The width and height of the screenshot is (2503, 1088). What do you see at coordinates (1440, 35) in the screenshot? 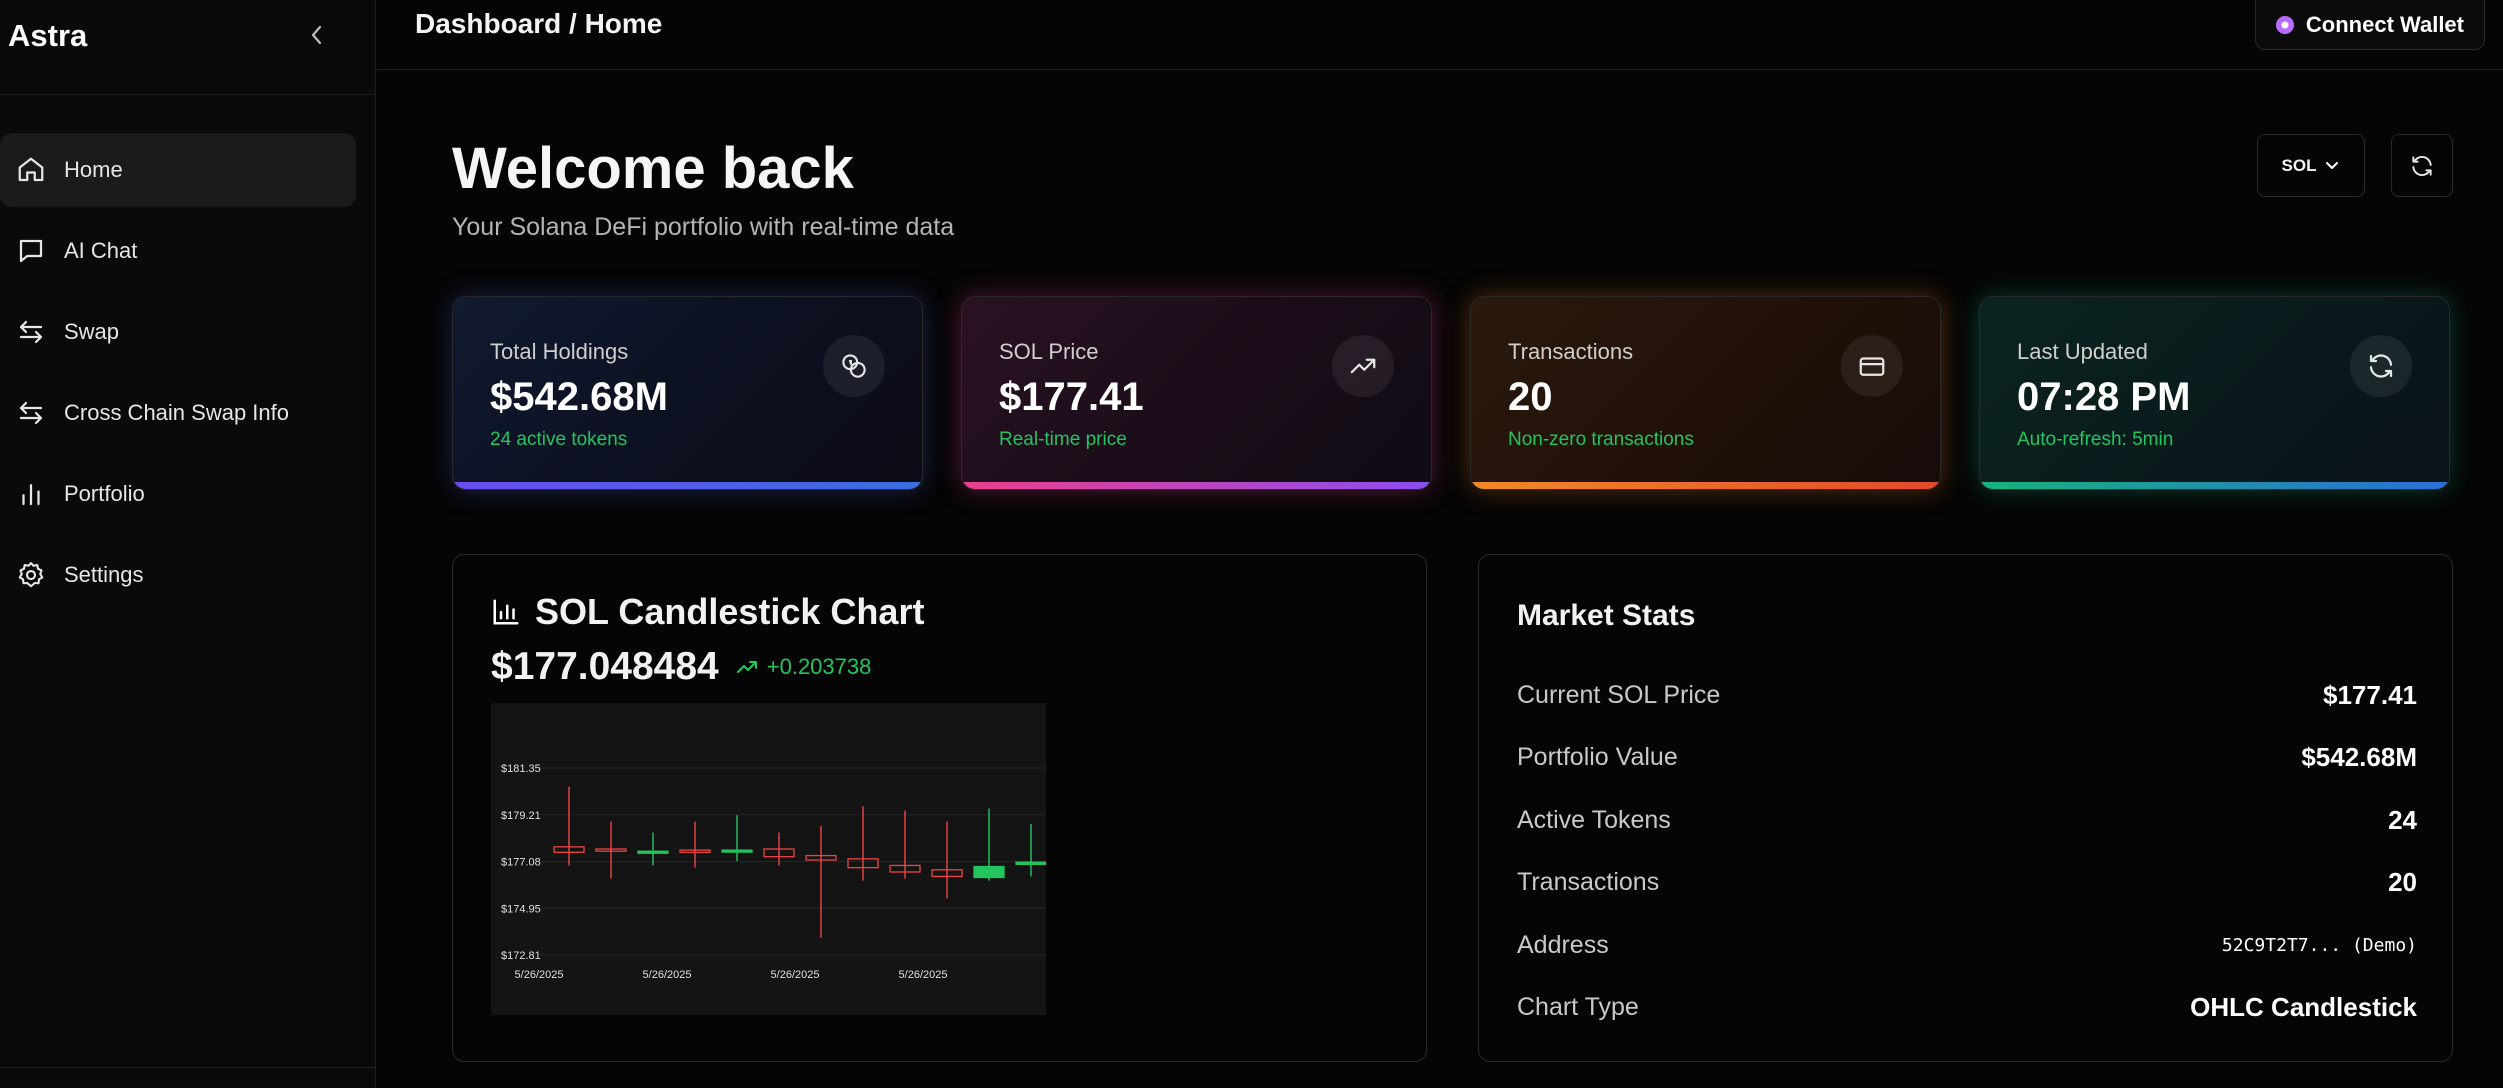
I see `topbar: Dashboard / Home Connect Wallet` at bounding box center [1440, 35].